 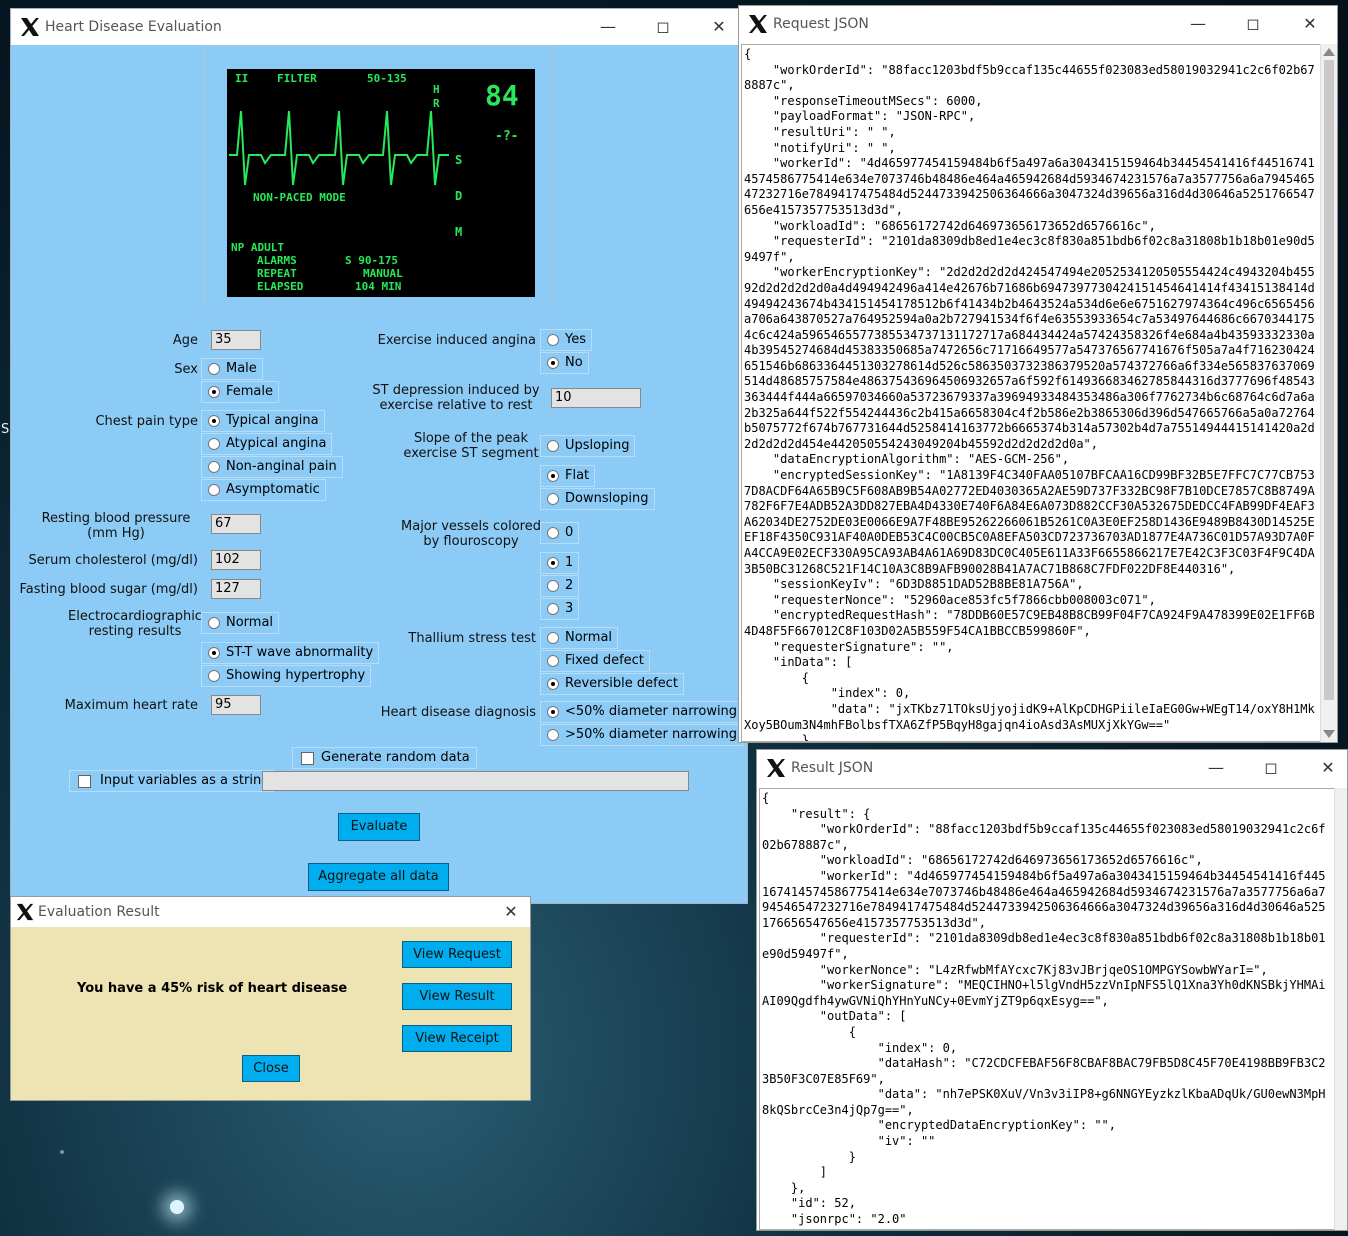 I want to click on slope-option-downsloping: Downsloping, so click(x=597, y=499).